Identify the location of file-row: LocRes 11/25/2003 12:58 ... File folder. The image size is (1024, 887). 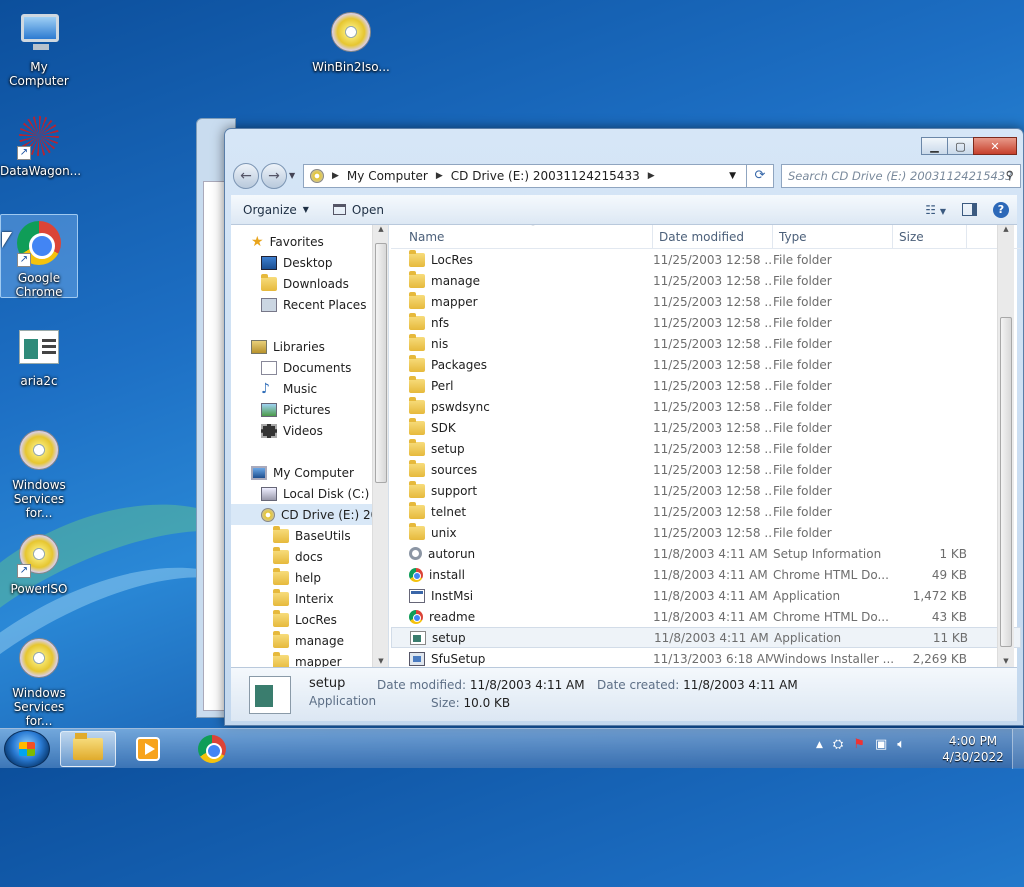
(706, 259).